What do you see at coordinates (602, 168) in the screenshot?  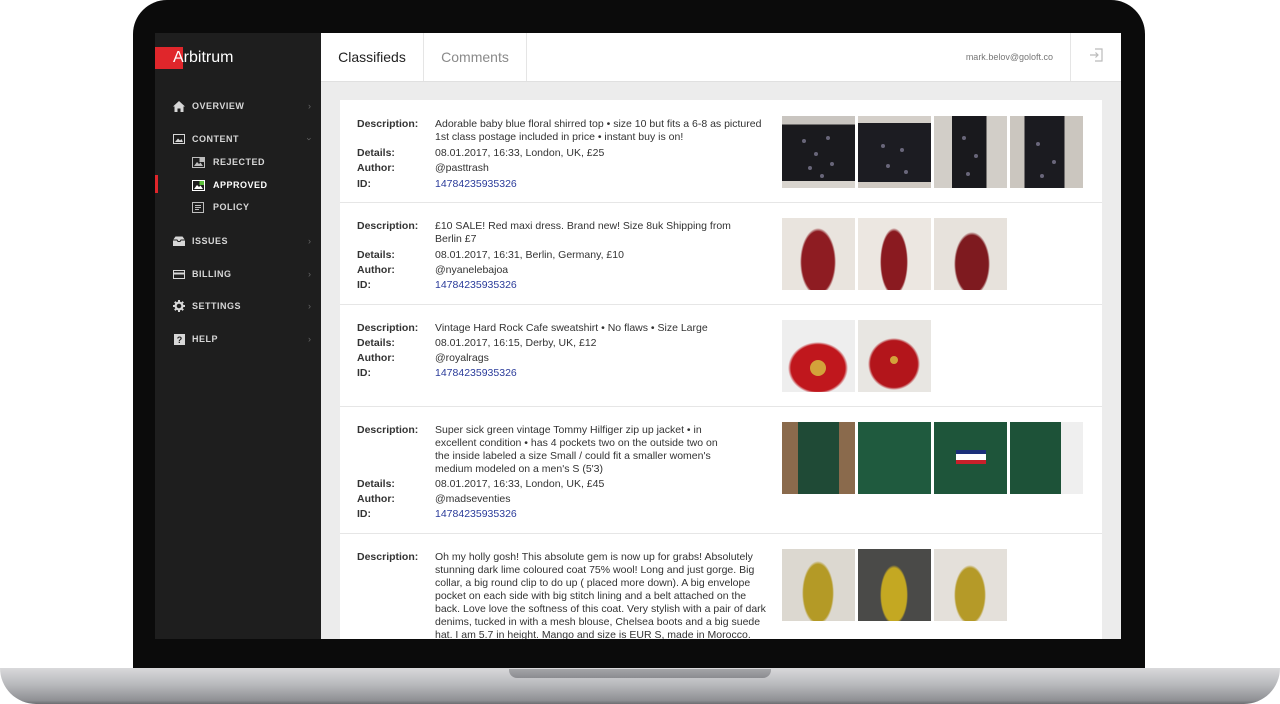 I see `author-value: @pasttrash` at bounding box center [602, 168].